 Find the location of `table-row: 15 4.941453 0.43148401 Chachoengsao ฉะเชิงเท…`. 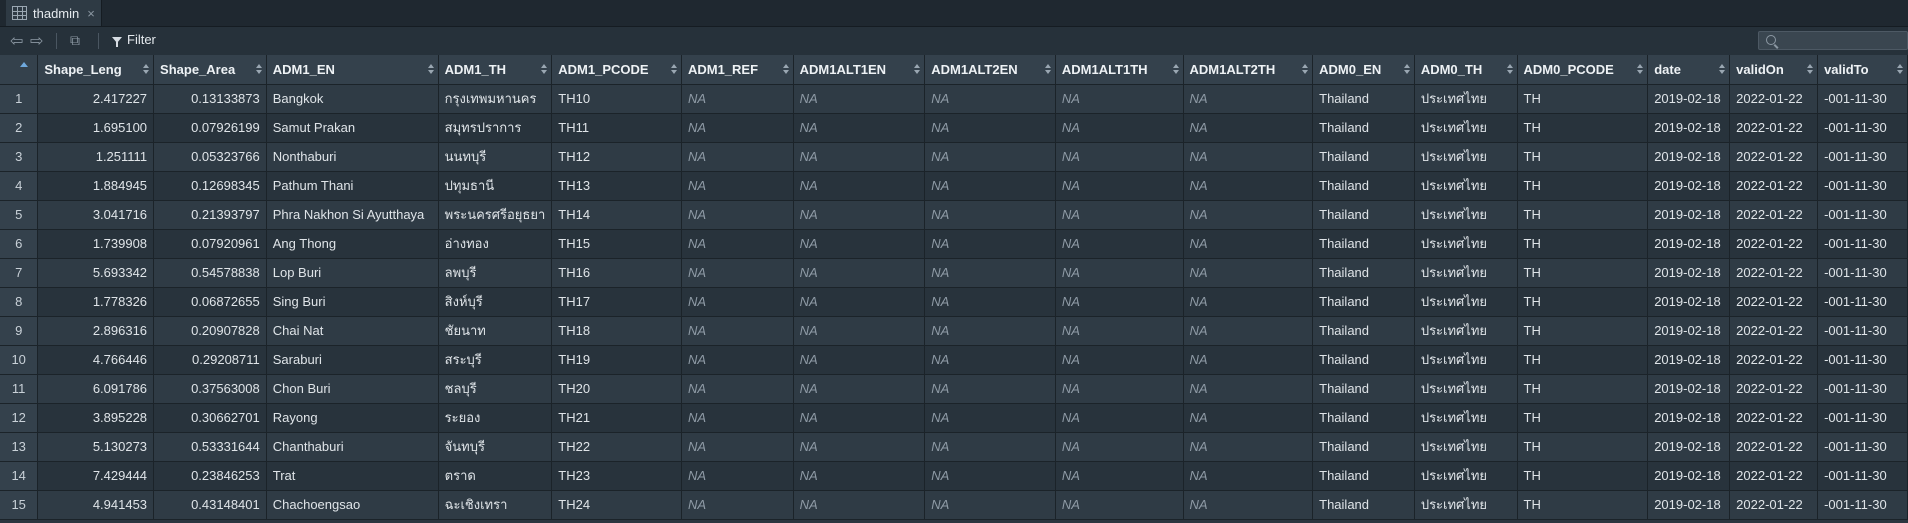

table-row: 15 4.941453 0.43148401 Chachoengsao ฉะเชิงเท… is located at coordinates (954, 505).